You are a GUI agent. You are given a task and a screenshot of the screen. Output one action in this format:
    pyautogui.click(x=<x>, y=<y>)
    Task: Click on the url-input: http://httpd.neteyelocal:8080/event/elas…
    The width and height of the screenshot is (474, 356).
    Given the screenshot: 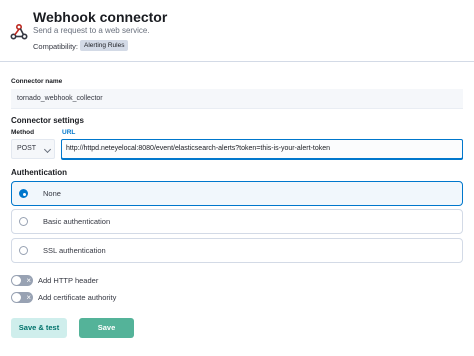 What is the action you would take?
    pyautogui.click(x=262, y=149)
    